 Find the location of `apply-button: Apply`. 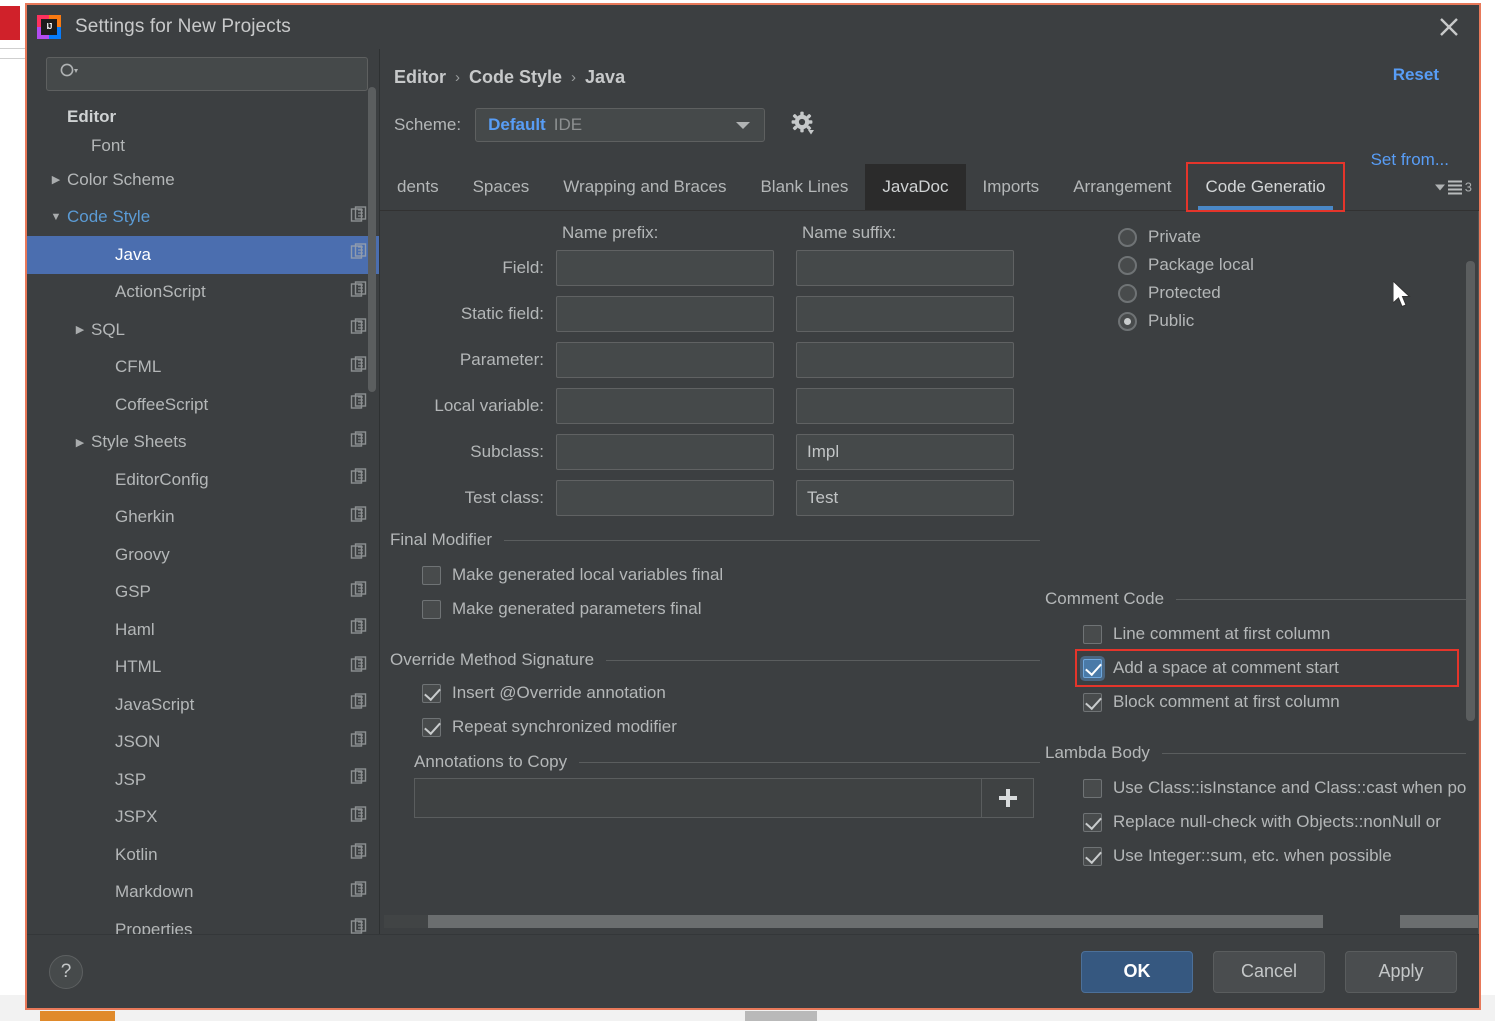

apply-button: Apply is located at coordinates (1401, 971).